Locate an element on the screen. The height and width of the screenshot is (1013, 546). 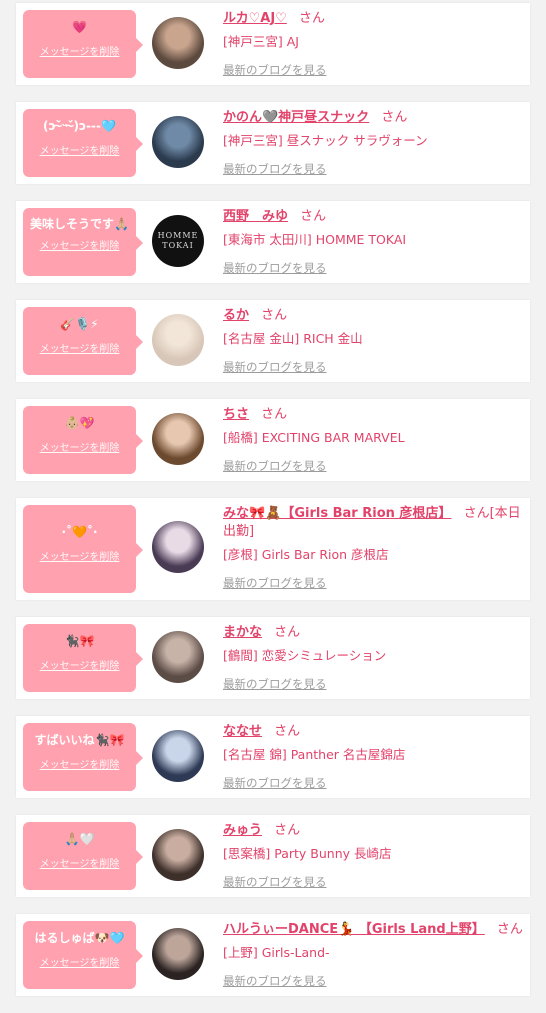
shop-info: [東海市 太田川] HOMME TOKAI is located at coordinates (315, 239).